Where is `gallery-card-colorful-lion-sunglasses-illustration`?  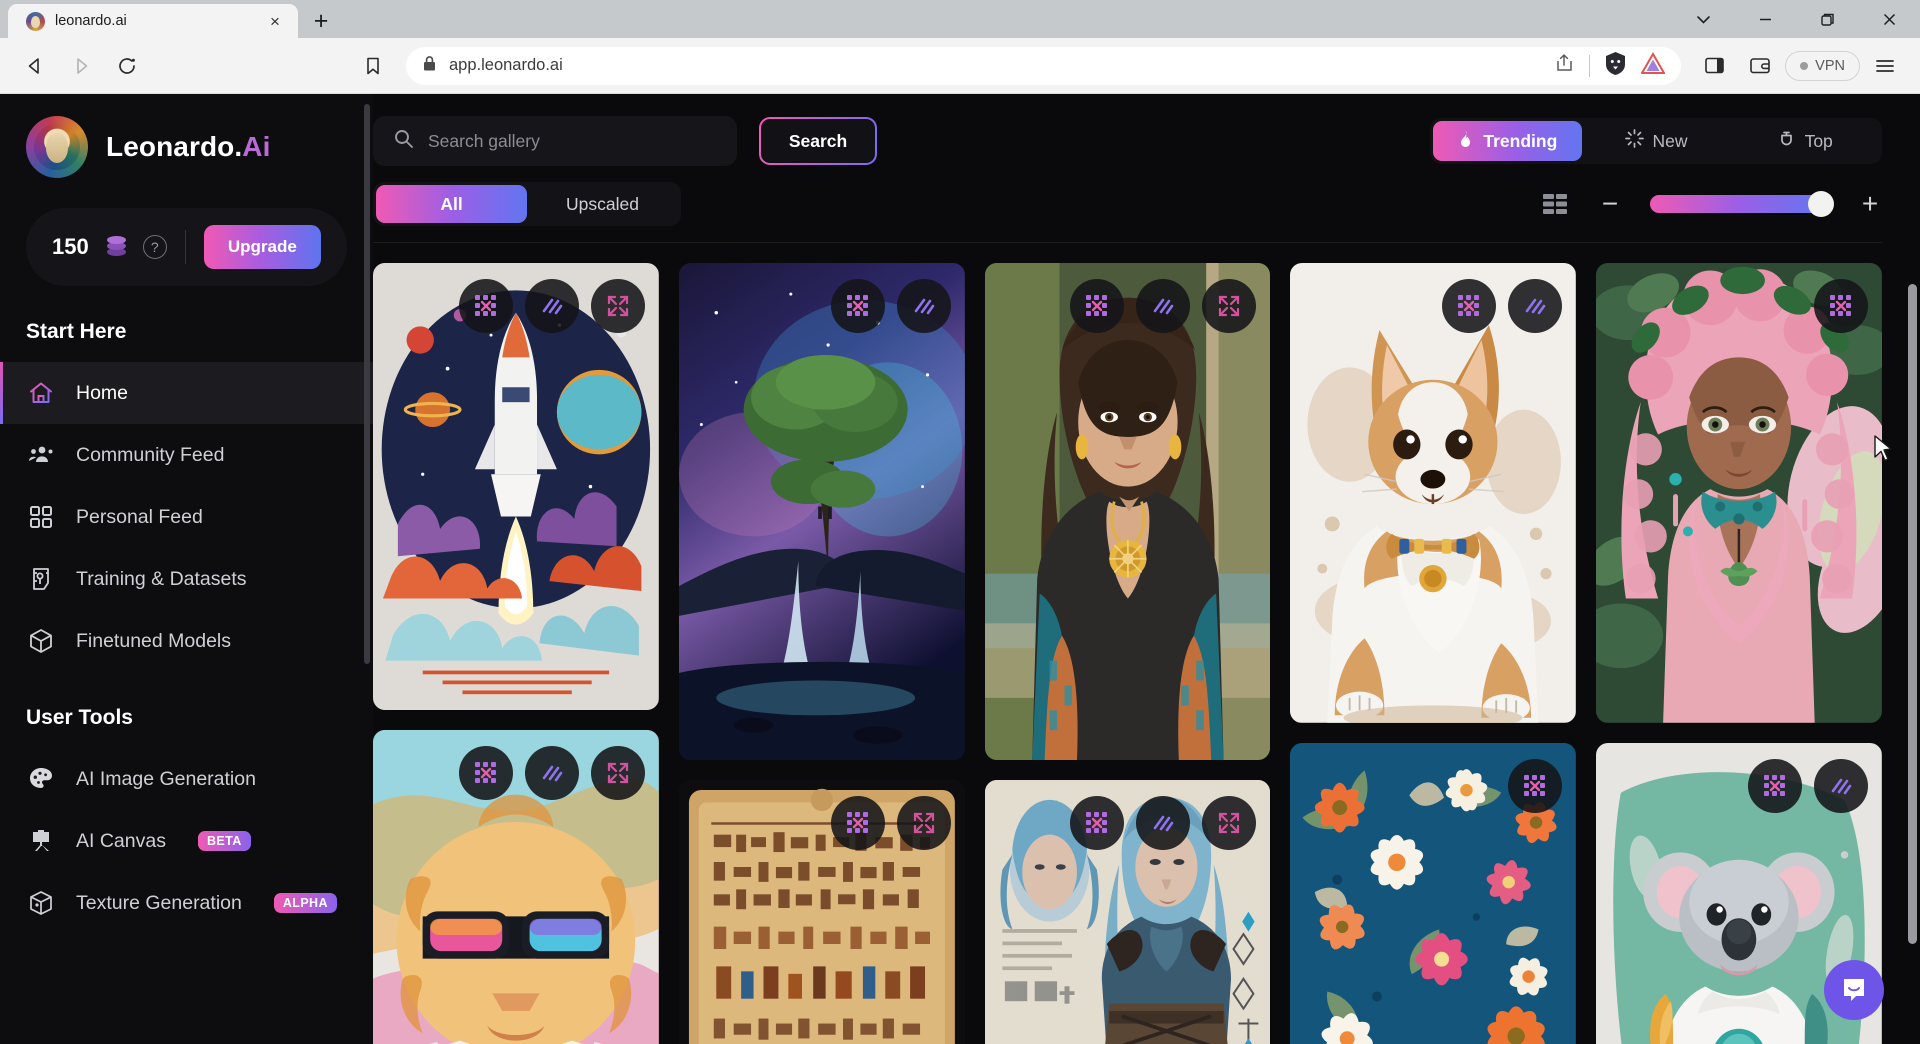
gallery-card-colorful-lion-sunglasses-illustration is located at coordinates (516, 887).